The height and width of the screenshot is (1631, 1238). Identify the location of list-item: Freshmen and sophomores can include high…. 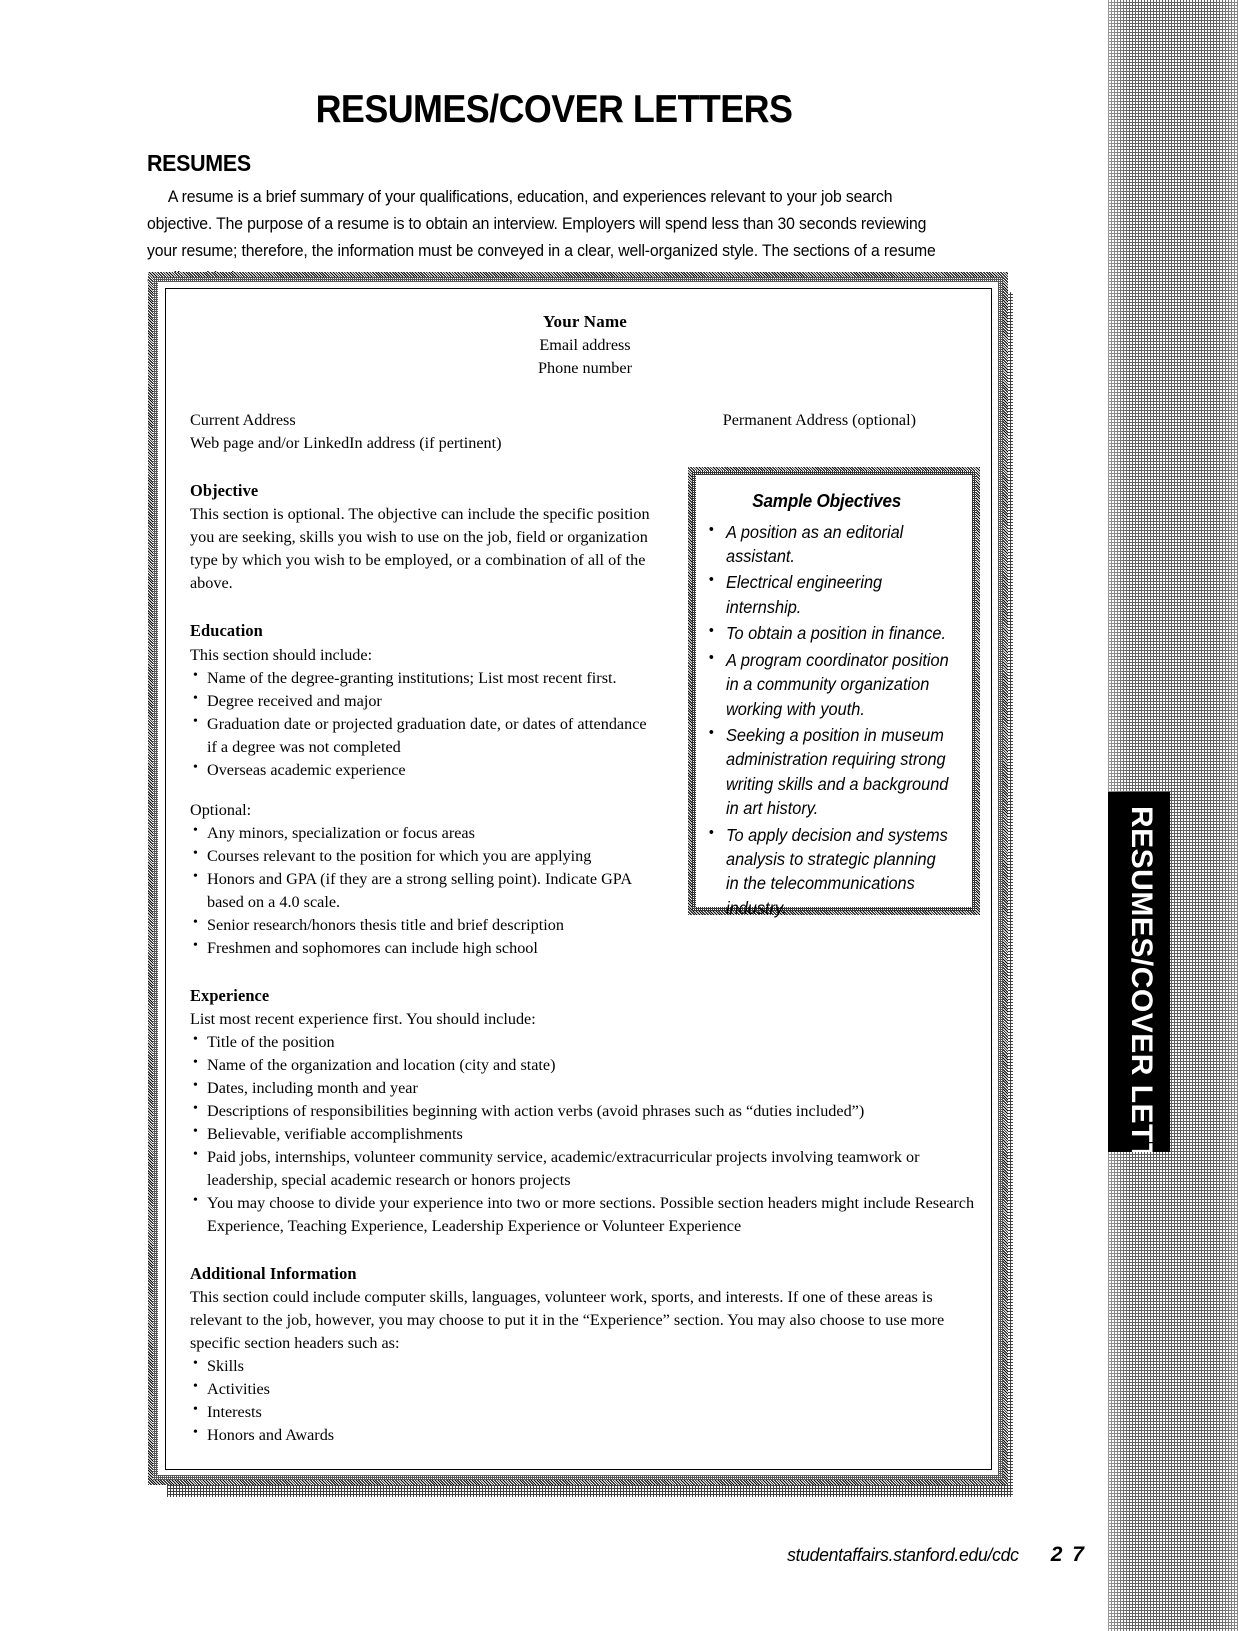
(425, 948).